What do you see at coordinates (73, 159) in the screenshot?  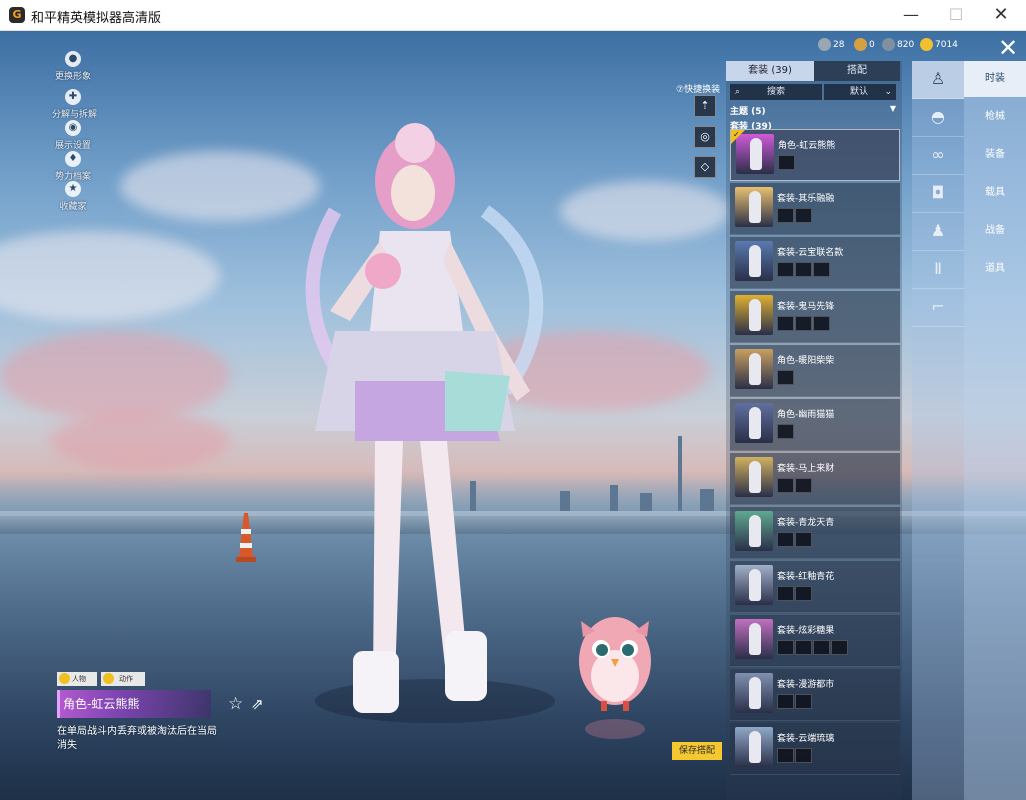 I see `pose-icon: ♦` at bounding box center [73, 159].